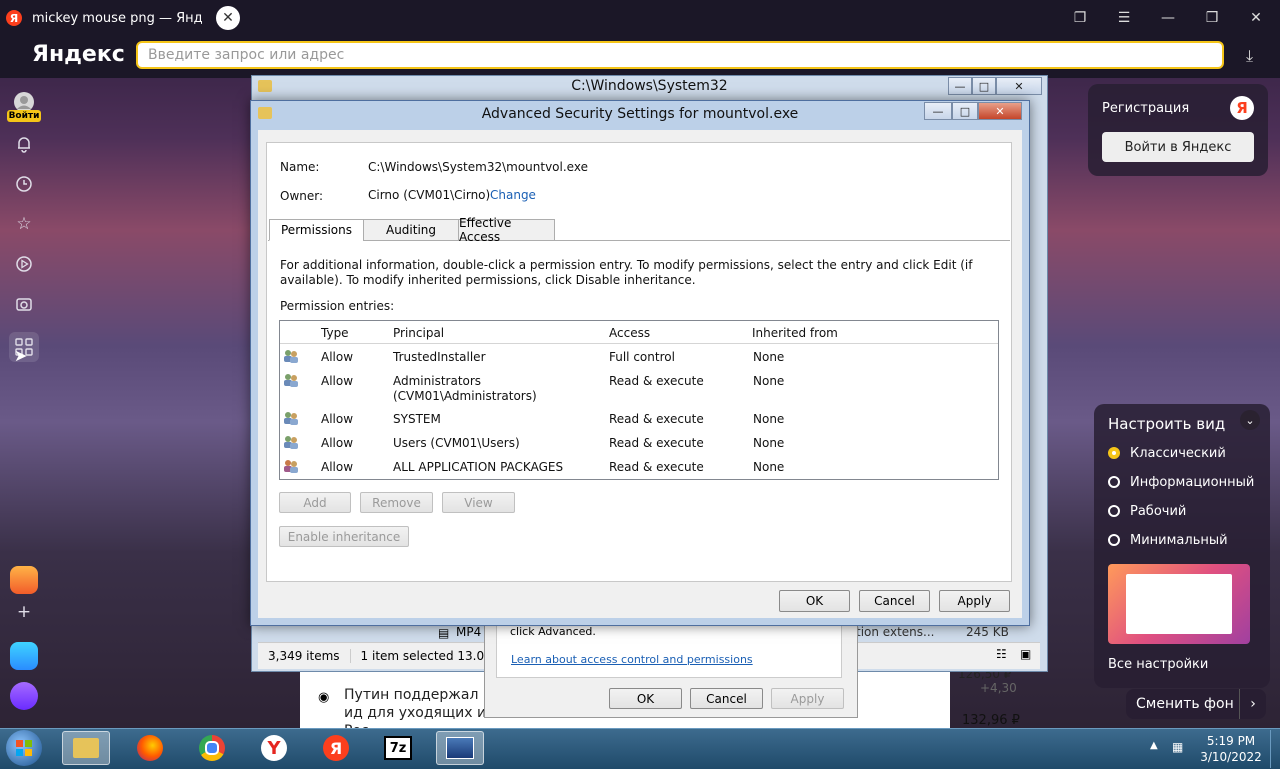 The image size is (1280, 769). I want to click on bell-icon, so click(24, 144).